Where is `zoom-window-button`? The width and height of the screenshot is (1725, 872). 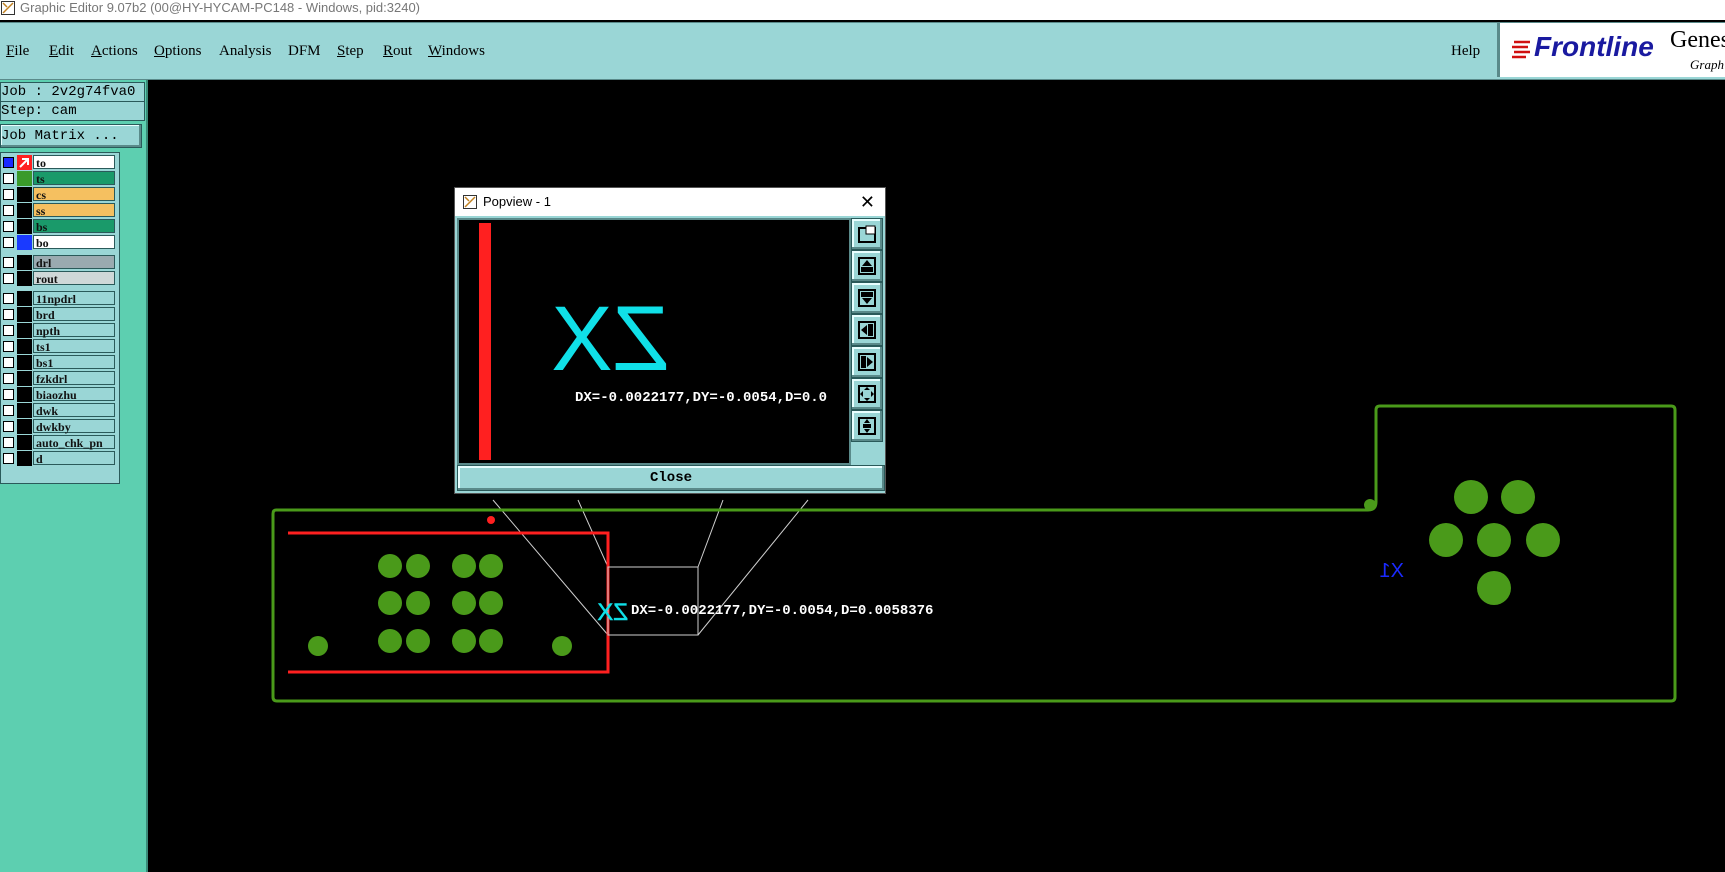
zoom-window-button is located at coordinates (867, 234).